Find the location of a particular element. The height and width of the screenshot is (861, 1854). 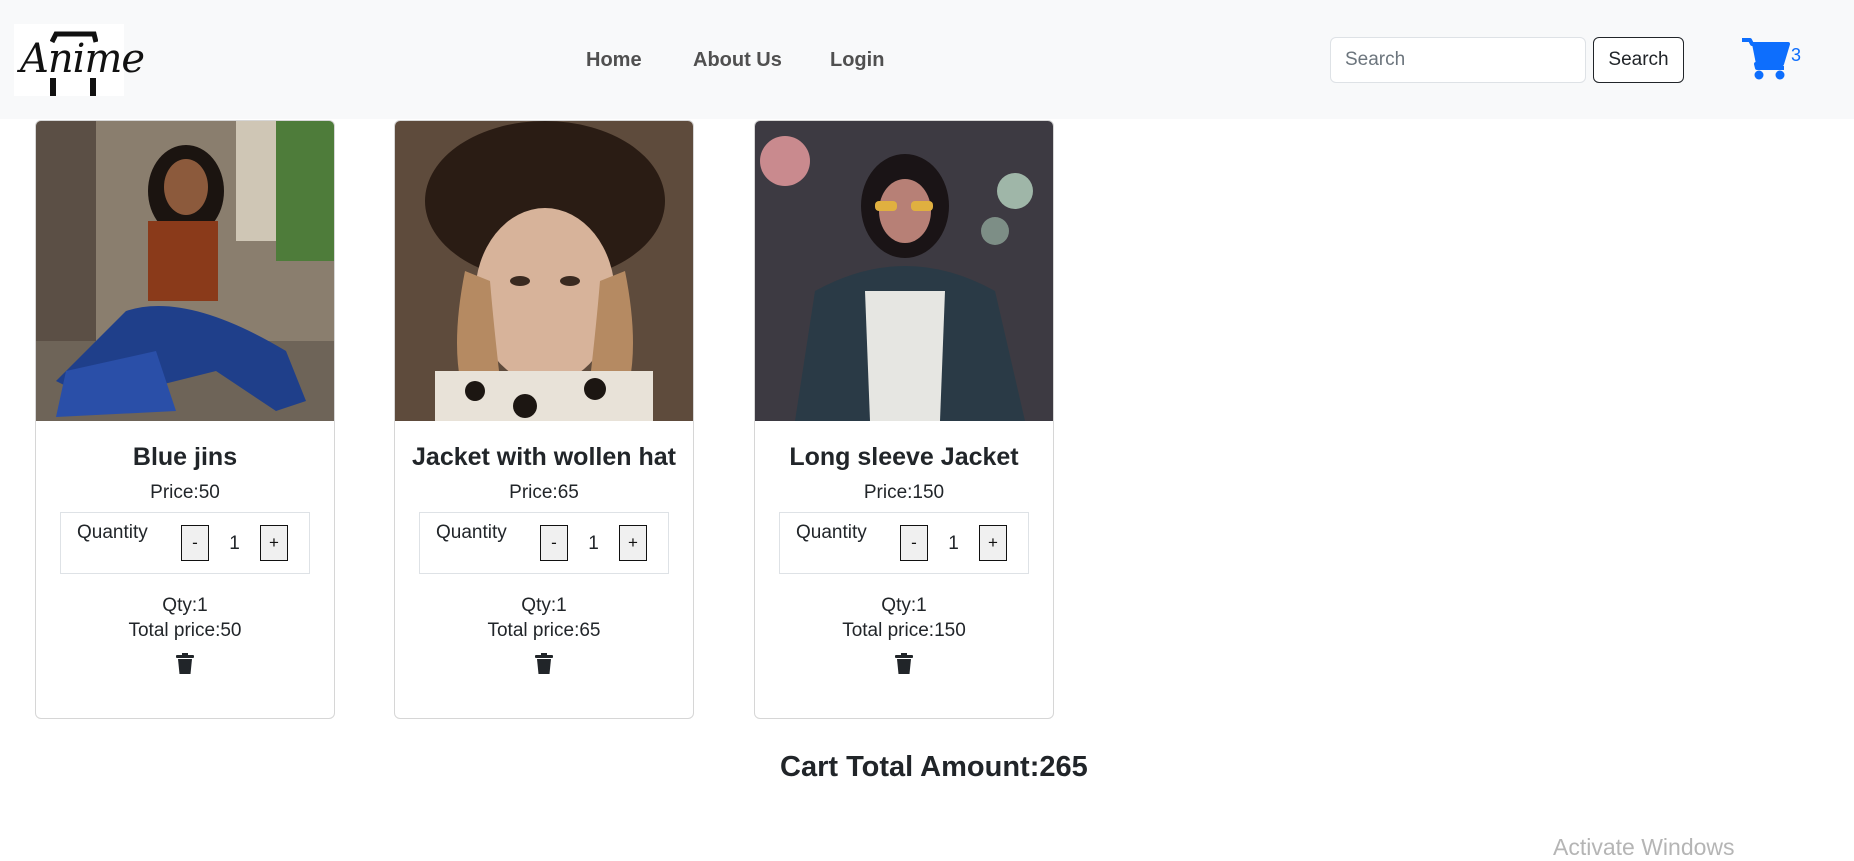

product-name: Long sleeve Jacket is located at coordinates (904, 457).